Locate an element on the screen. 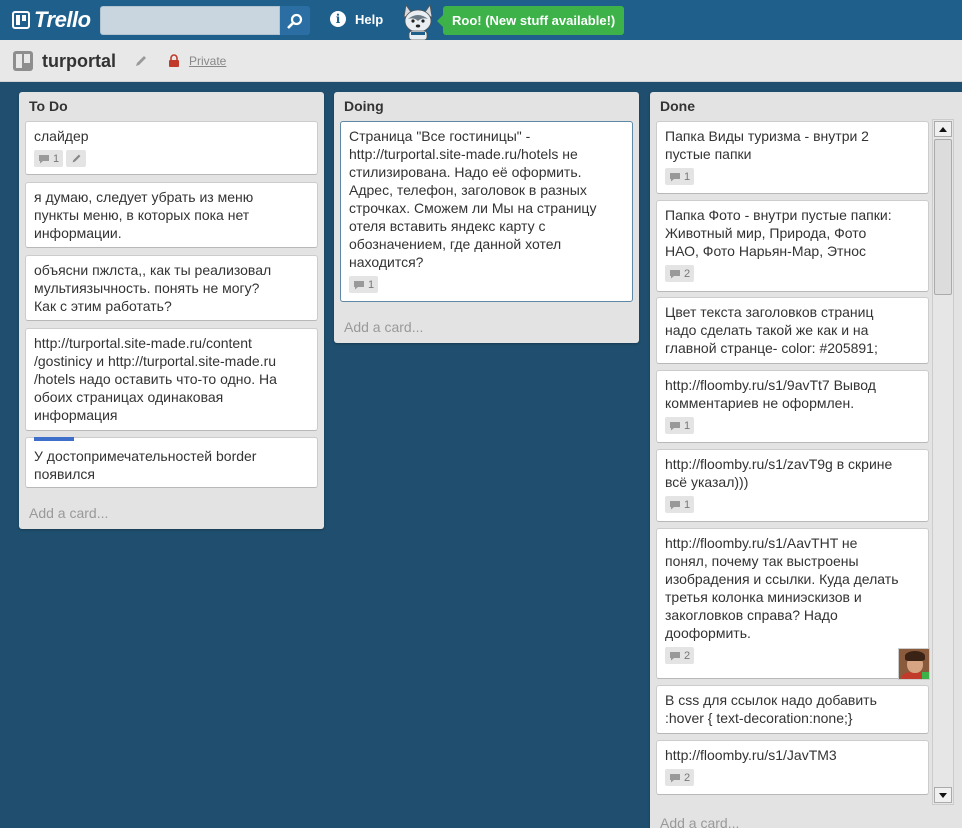 Image resolution: width=962 pixels, height=828 pixels. card-text: слайдер is located at coordinates (61, 136).